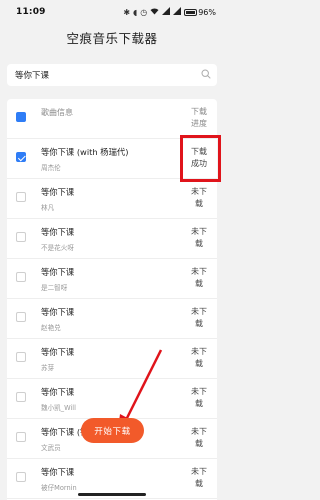 The image size is (320, 500). I want to click on battery-percent: 96%, so click(207, 12).